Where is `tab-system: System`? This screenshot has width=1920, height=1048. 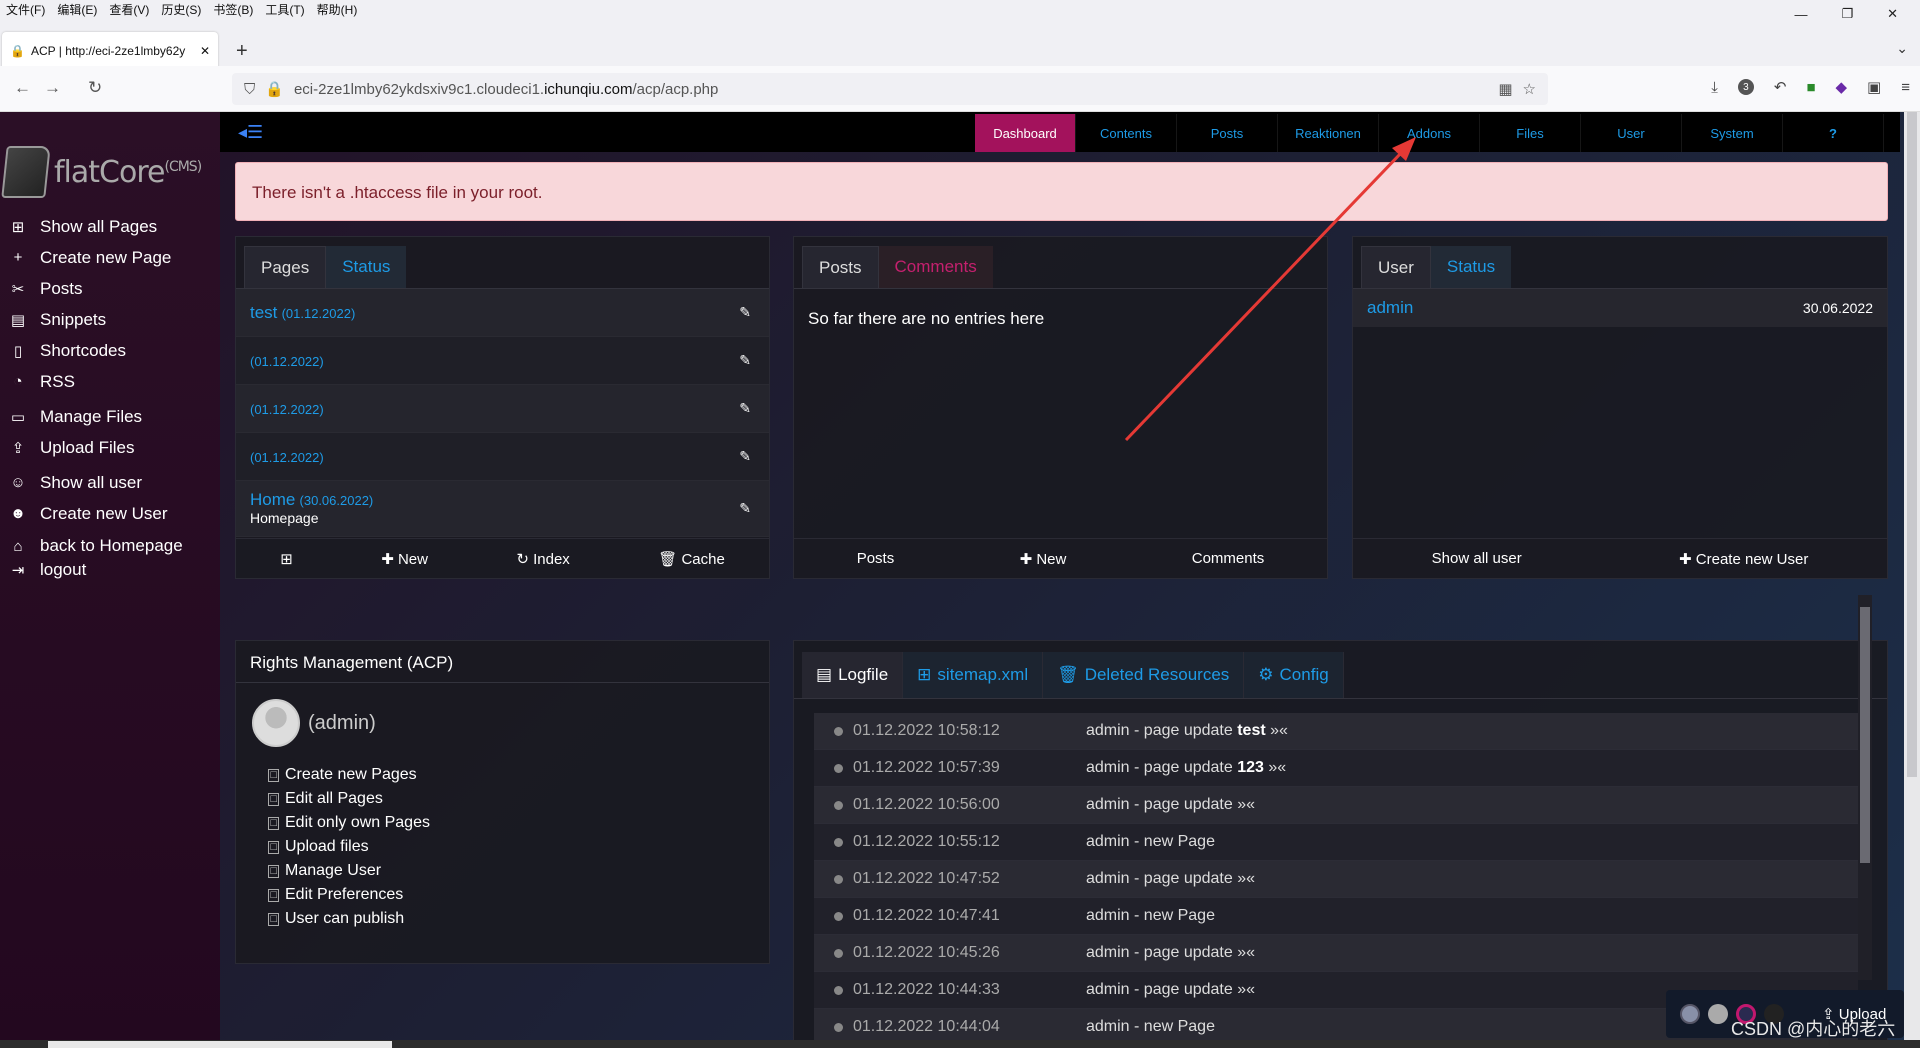
tab-system: System is located at coordinates (1732, 133).